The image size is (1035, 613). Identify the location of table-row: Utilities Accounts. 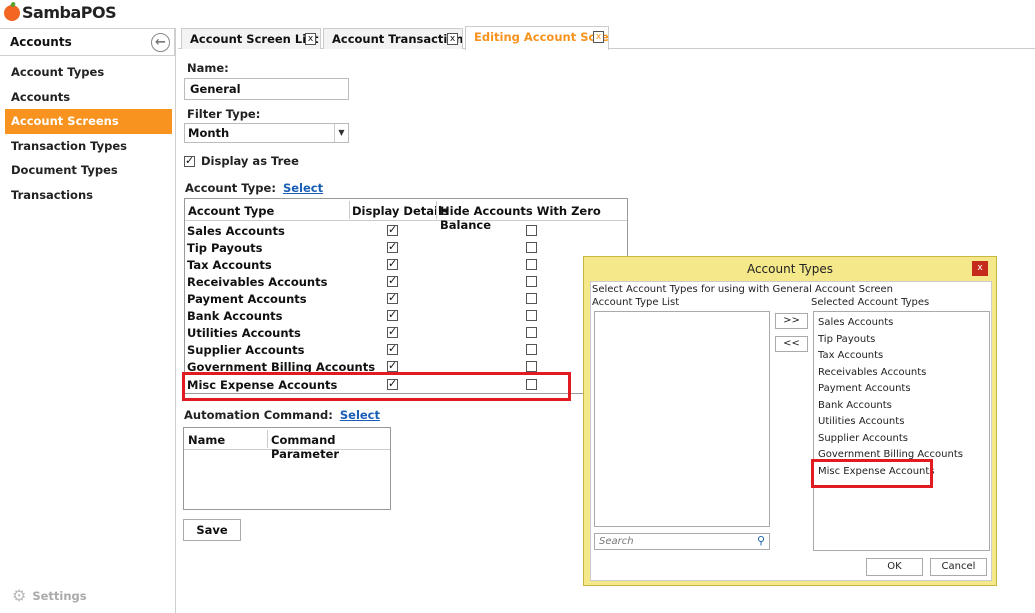
(406, 332).